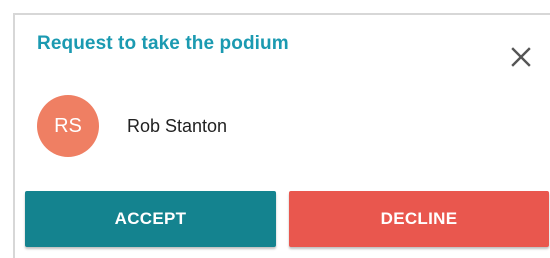 This screenshot has height=258, width=550. Describe the element at coordinates (419, 219) in the screenshot. I see `decline-button: DECLINE` at that location.